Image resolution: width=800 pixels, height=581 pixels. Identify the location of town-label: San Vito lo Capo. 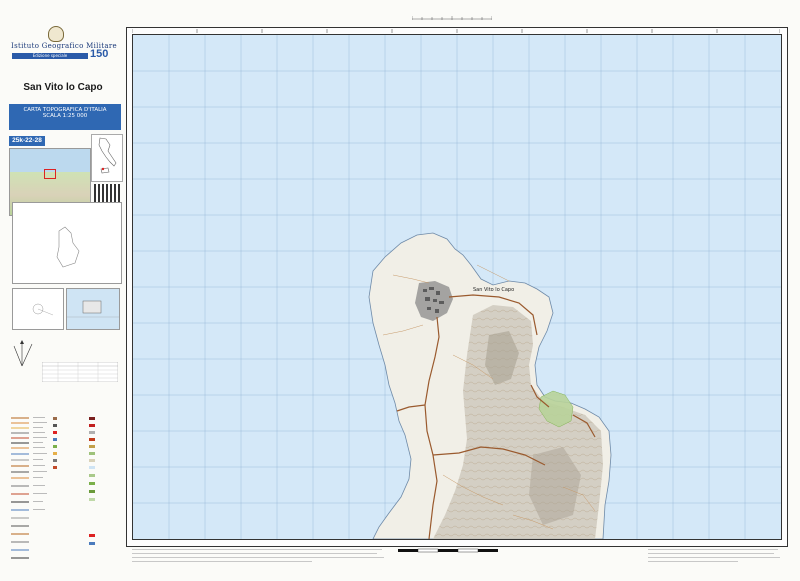
(493, 290).